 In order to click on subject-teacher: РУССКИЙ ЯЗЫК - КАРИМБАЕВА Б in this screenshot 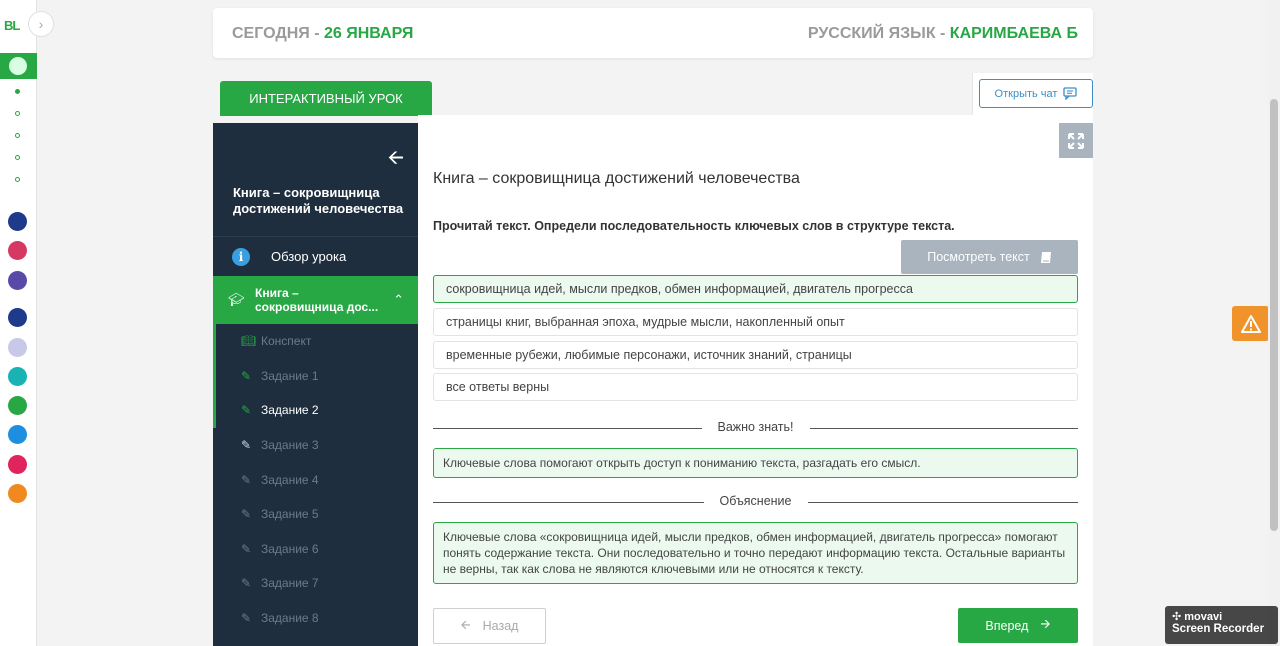, I will do `click(943, 34)`.